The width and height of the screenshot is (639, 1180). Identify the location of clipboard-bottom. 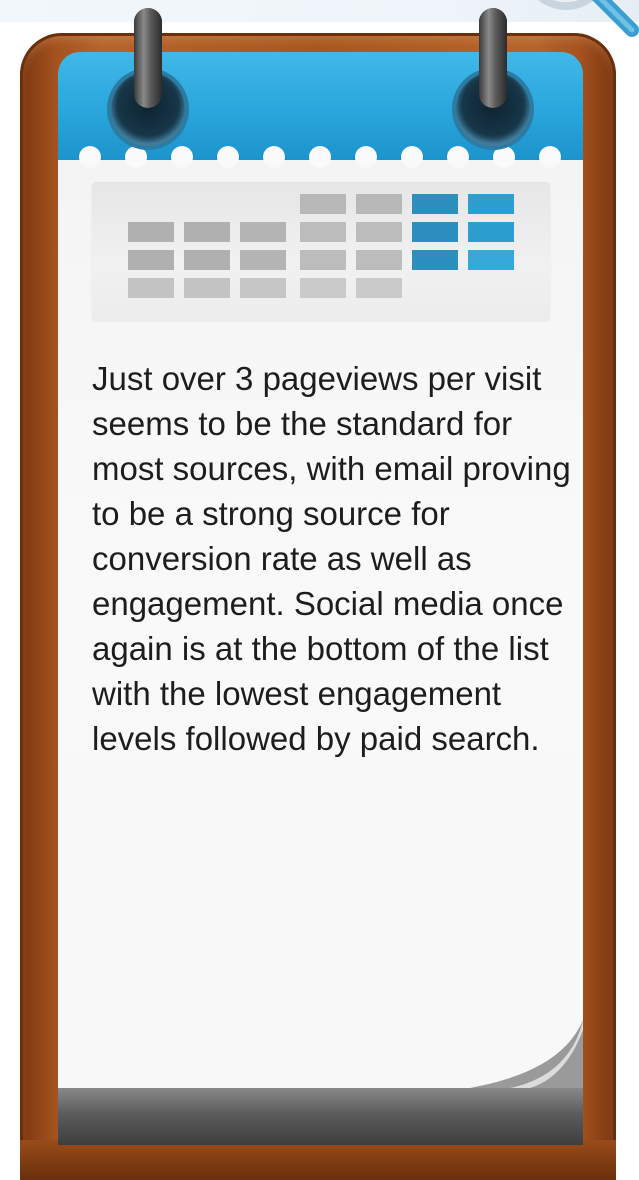
(318, 1160).